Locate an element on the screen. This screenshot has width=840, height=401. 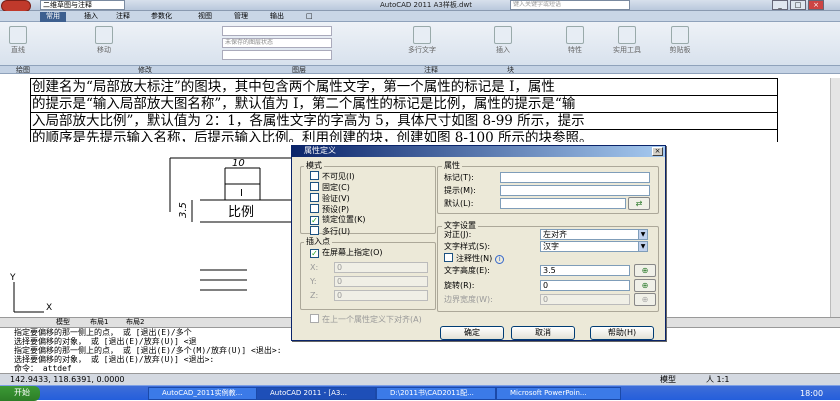
mode-lock-position: ✓ 锁定位置(K) is located at coordinates (338, 220).